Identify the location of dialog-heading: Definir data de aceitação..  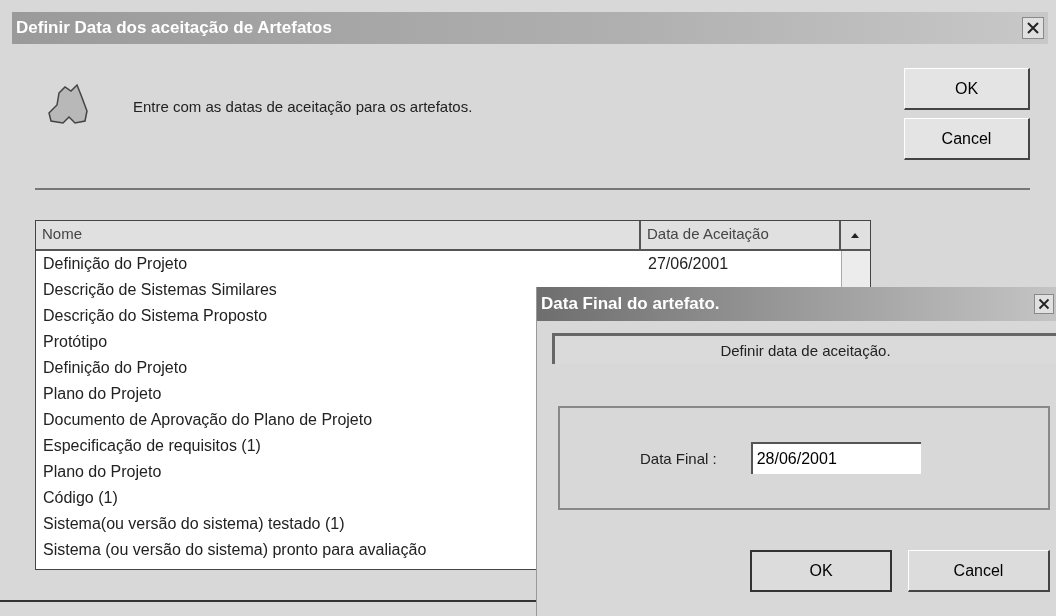
(804, 348).